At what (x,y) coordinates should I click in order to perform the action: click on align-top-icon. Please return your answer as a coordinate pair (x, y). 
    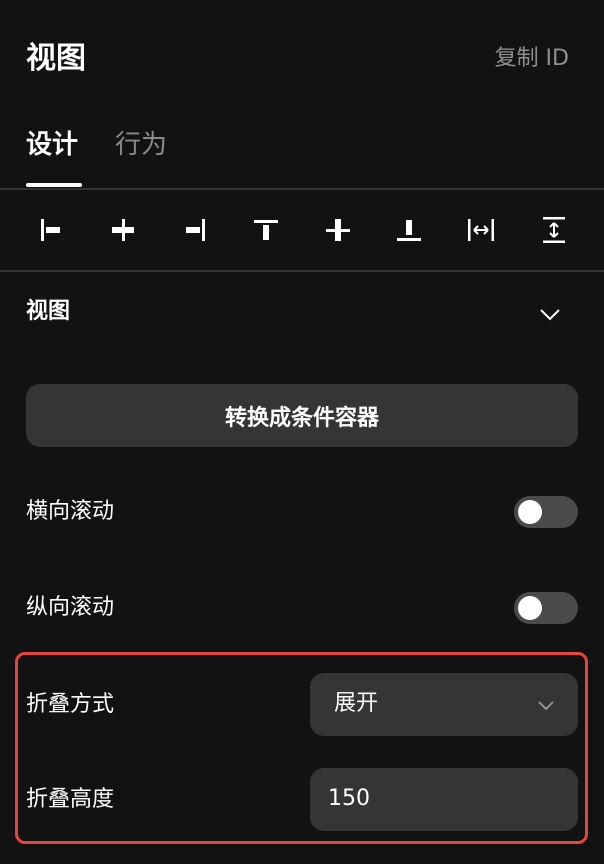
    Looking at the image, I should click on (266, 230).